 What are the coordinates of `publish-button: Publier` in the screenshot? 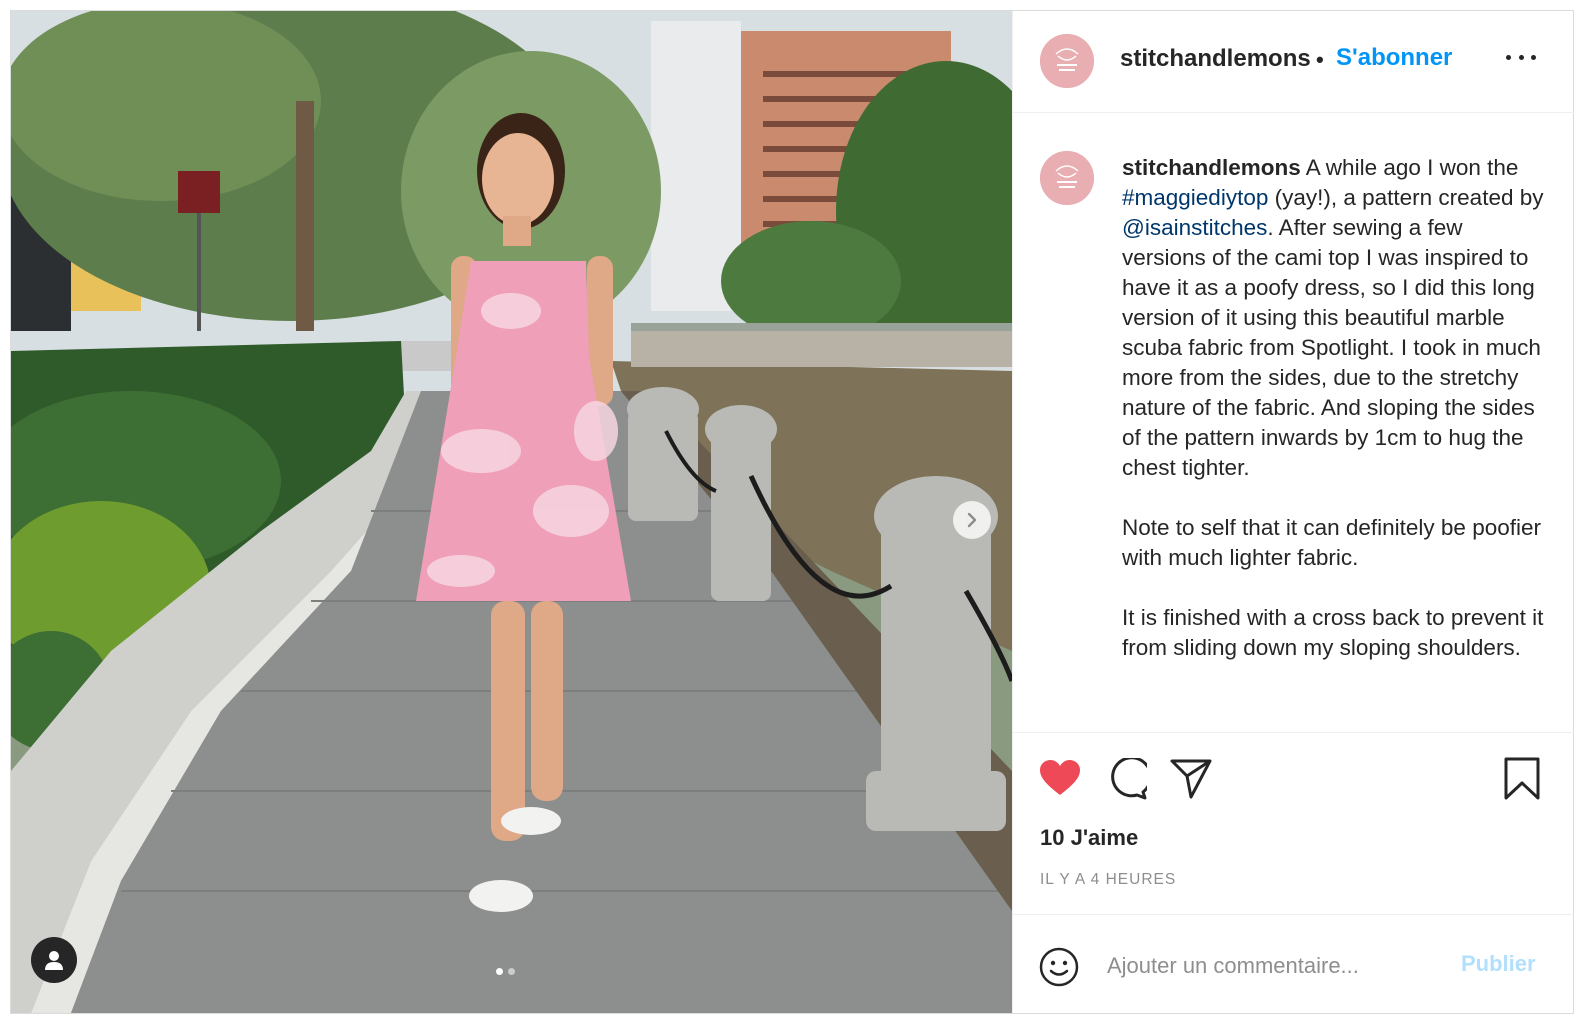 It's located at (1498, 964).